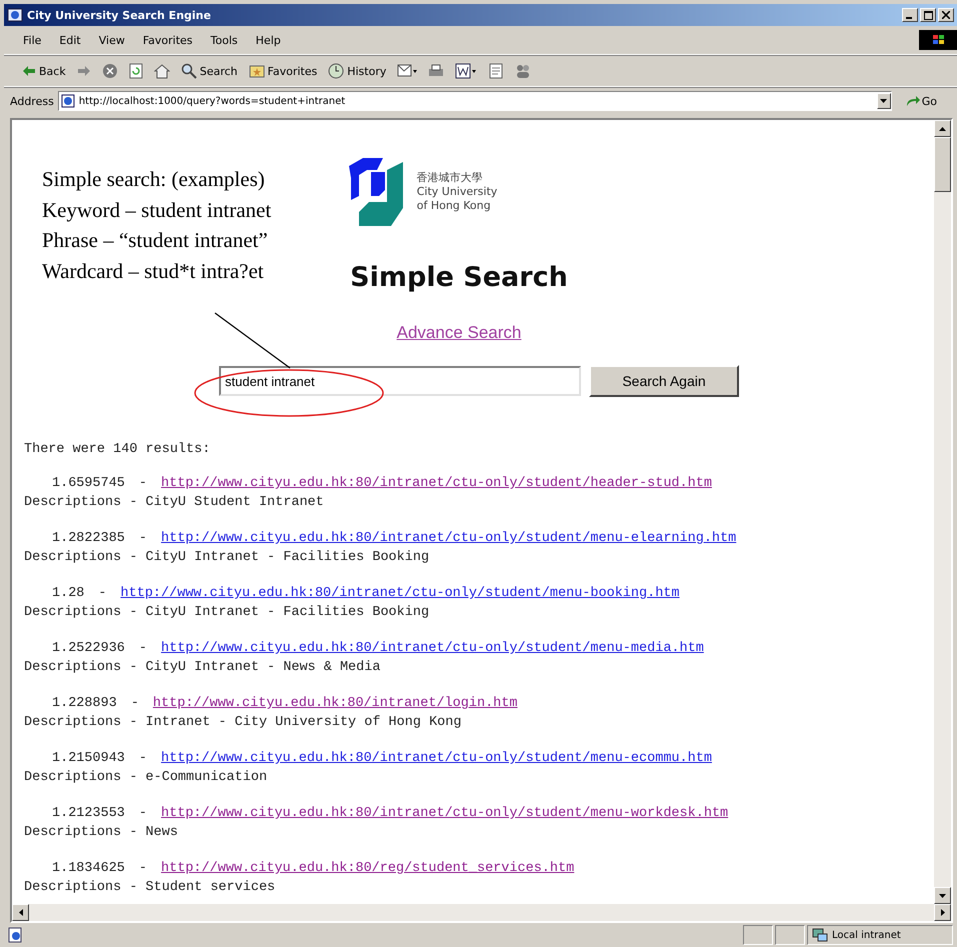 The image size is (957, 947). What do you see at coordinates (866, 935) in the screenshot?
I see `zone-label: Local intranet` at bounding box center [866, 935].